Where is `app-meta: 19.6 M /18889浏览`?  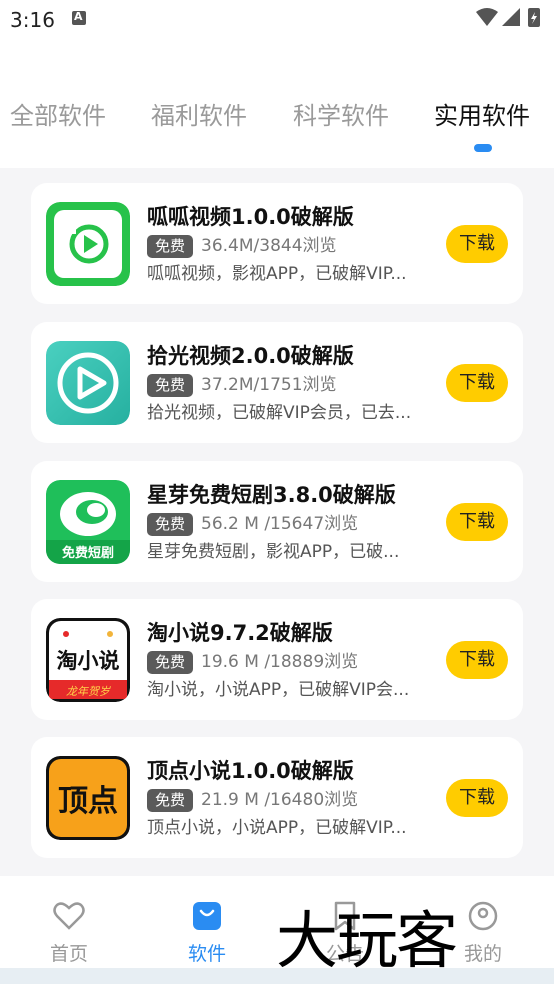
app-meta: 19.6 M /18889浏览 is located at coordinates (280, 662).